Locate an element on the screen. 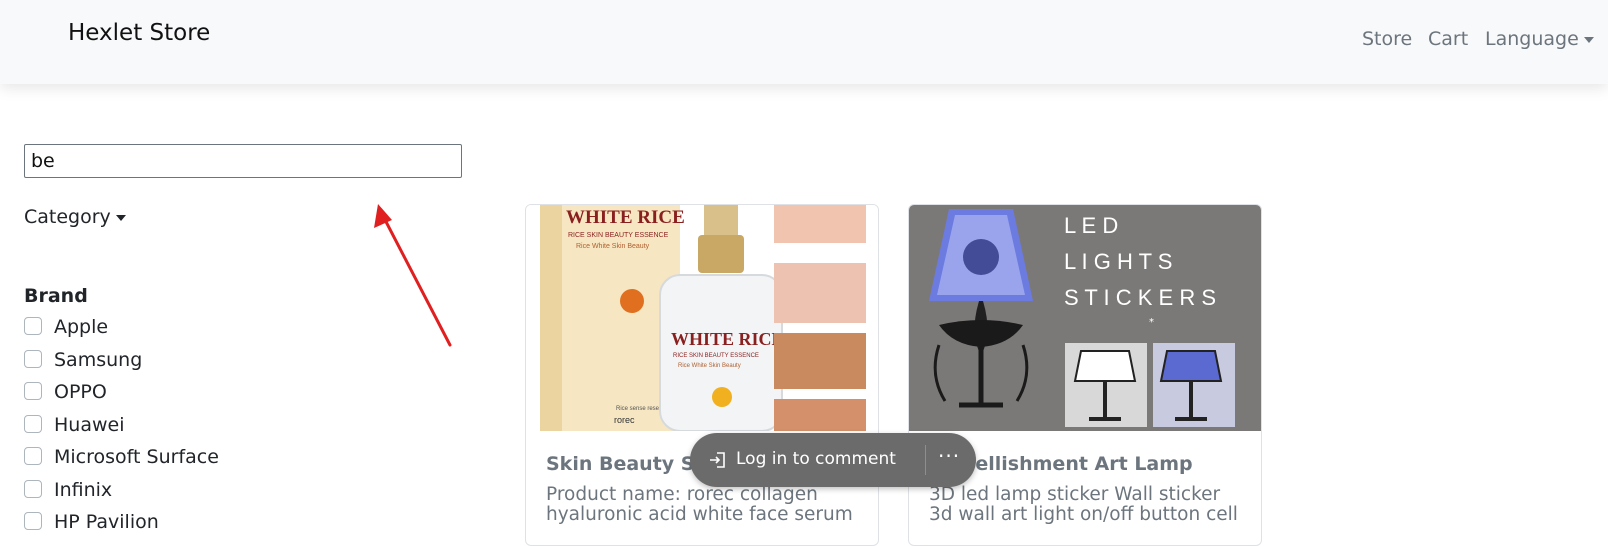 The width and height of the screenshot is (1608, 546). brand-logo-link: Hexlet Store is located at coordinates (139, 33).